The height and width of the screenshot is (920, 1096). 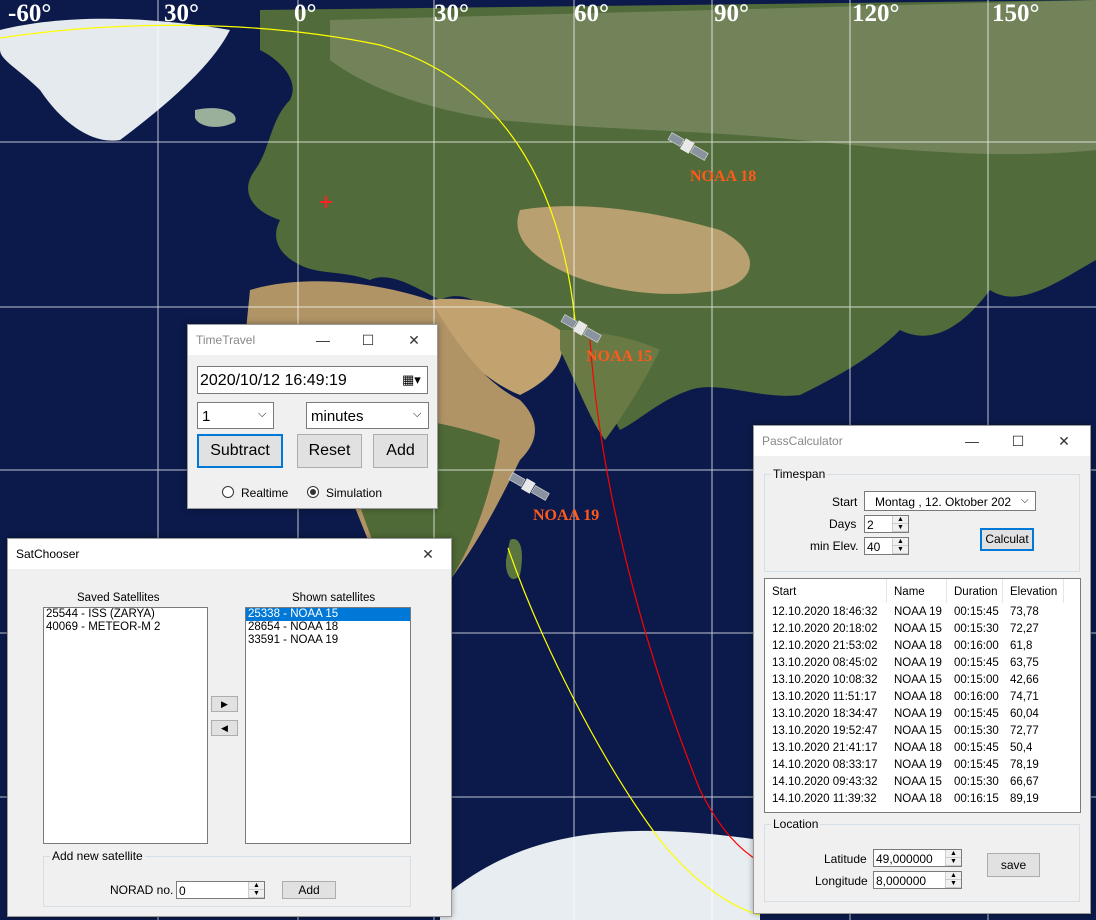 What do you see at coordinates (228, 492) in the screenshot?
I see `realtime-radio` at bounding box center [228, 492].